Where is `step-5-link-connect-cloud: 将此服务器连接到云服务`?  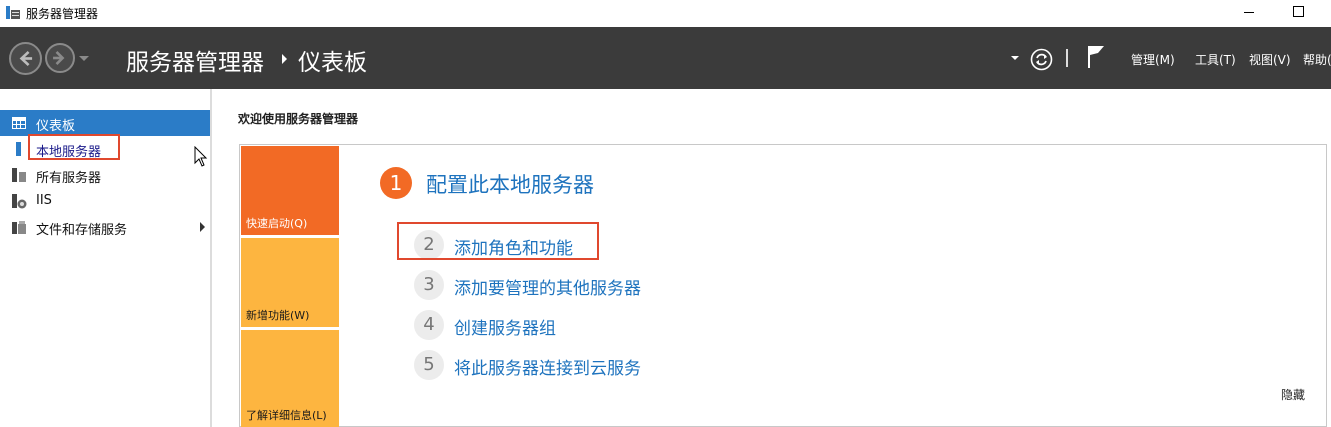
step-5-link-connect-cloud: 将此服务器连接到云服务 is located at coordinates (547, 366).